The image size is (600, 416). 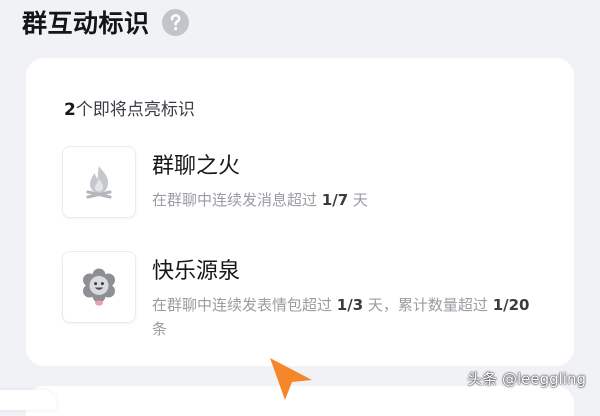 I want to click on campfire-icon, so click(x=99, y=182).